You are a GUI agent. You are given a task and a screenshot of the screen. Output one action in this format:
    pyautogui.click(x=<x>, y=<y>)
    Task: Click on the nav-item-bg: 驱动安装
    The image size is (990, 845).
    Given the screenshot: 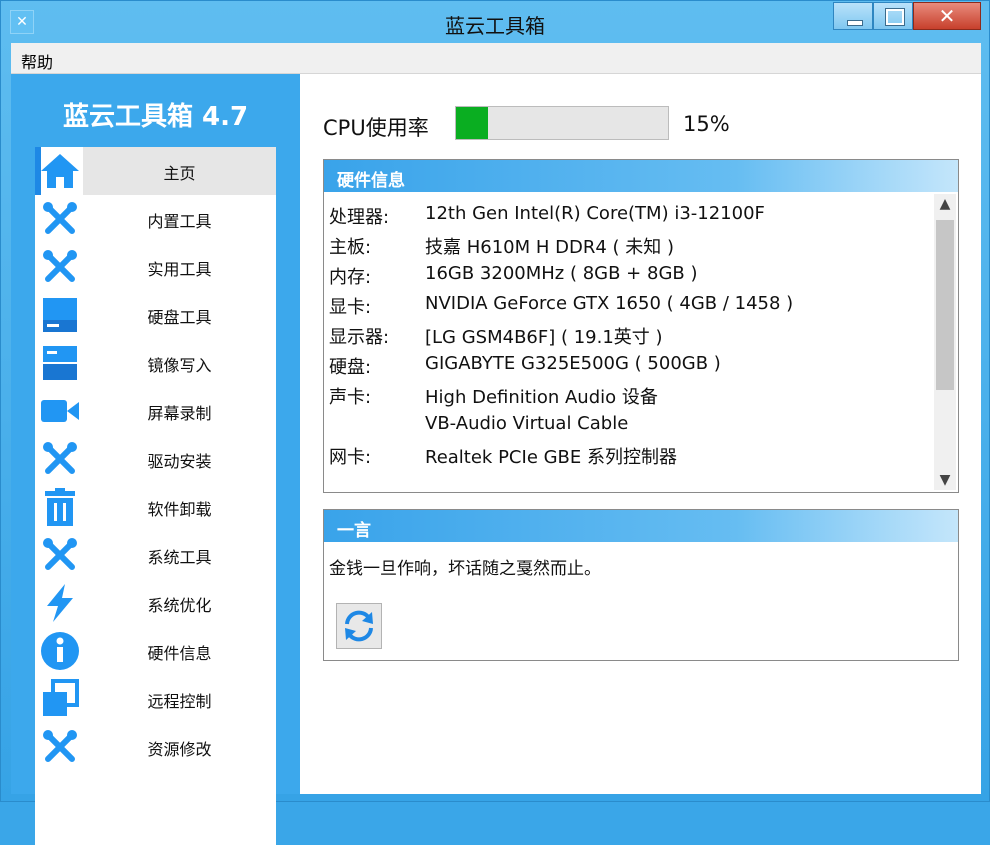 What is the action you would take?
    pyautogui.click(x=179, y=459)
    